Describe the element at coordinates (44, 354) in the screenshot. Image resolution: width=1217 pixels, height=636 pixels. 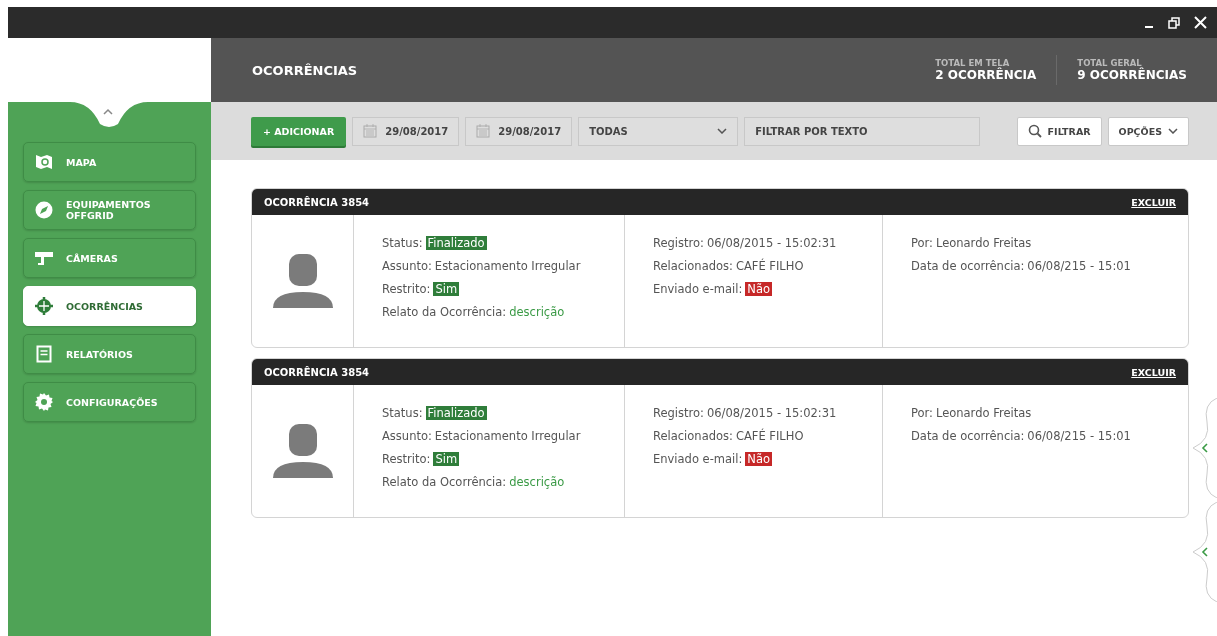
I see `report-icon` at that location.